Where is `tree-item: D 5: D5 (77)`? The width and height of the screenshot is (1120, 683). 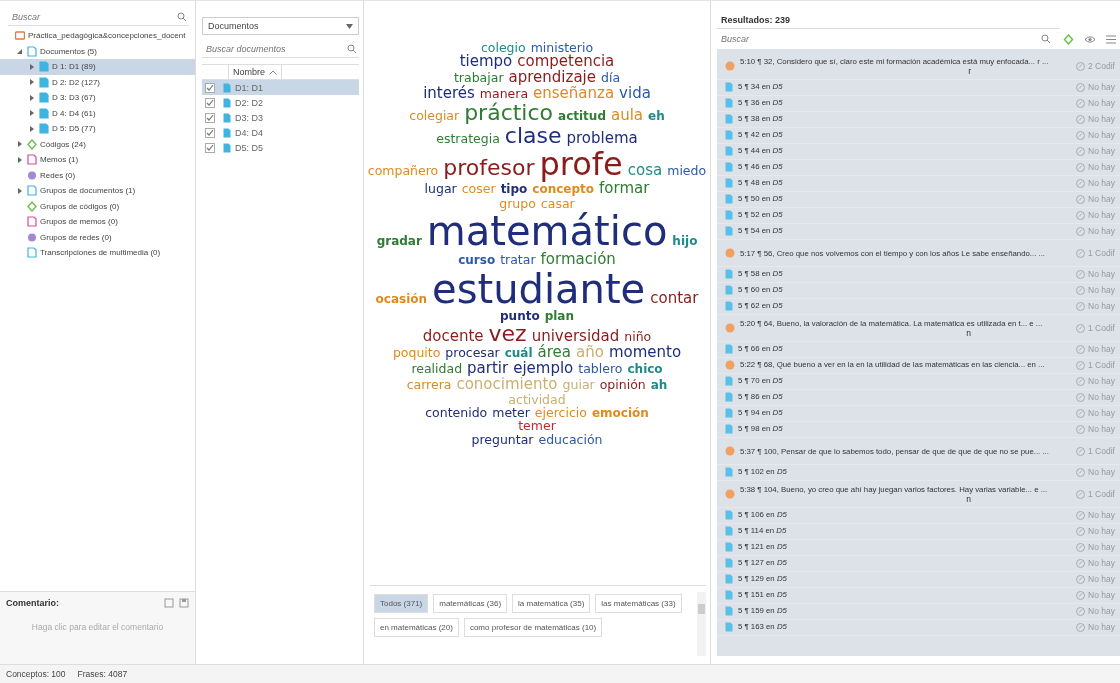 tree-item: D 5: D5 (77) is located at coordinates (97, 129).